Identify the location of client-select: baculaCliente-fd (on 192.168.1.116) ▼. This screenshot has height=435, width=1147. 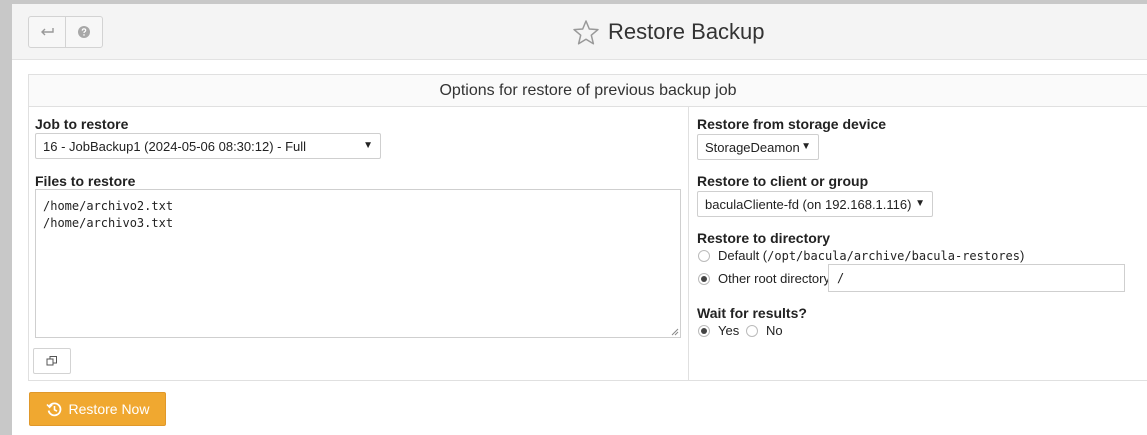
(815, 204).